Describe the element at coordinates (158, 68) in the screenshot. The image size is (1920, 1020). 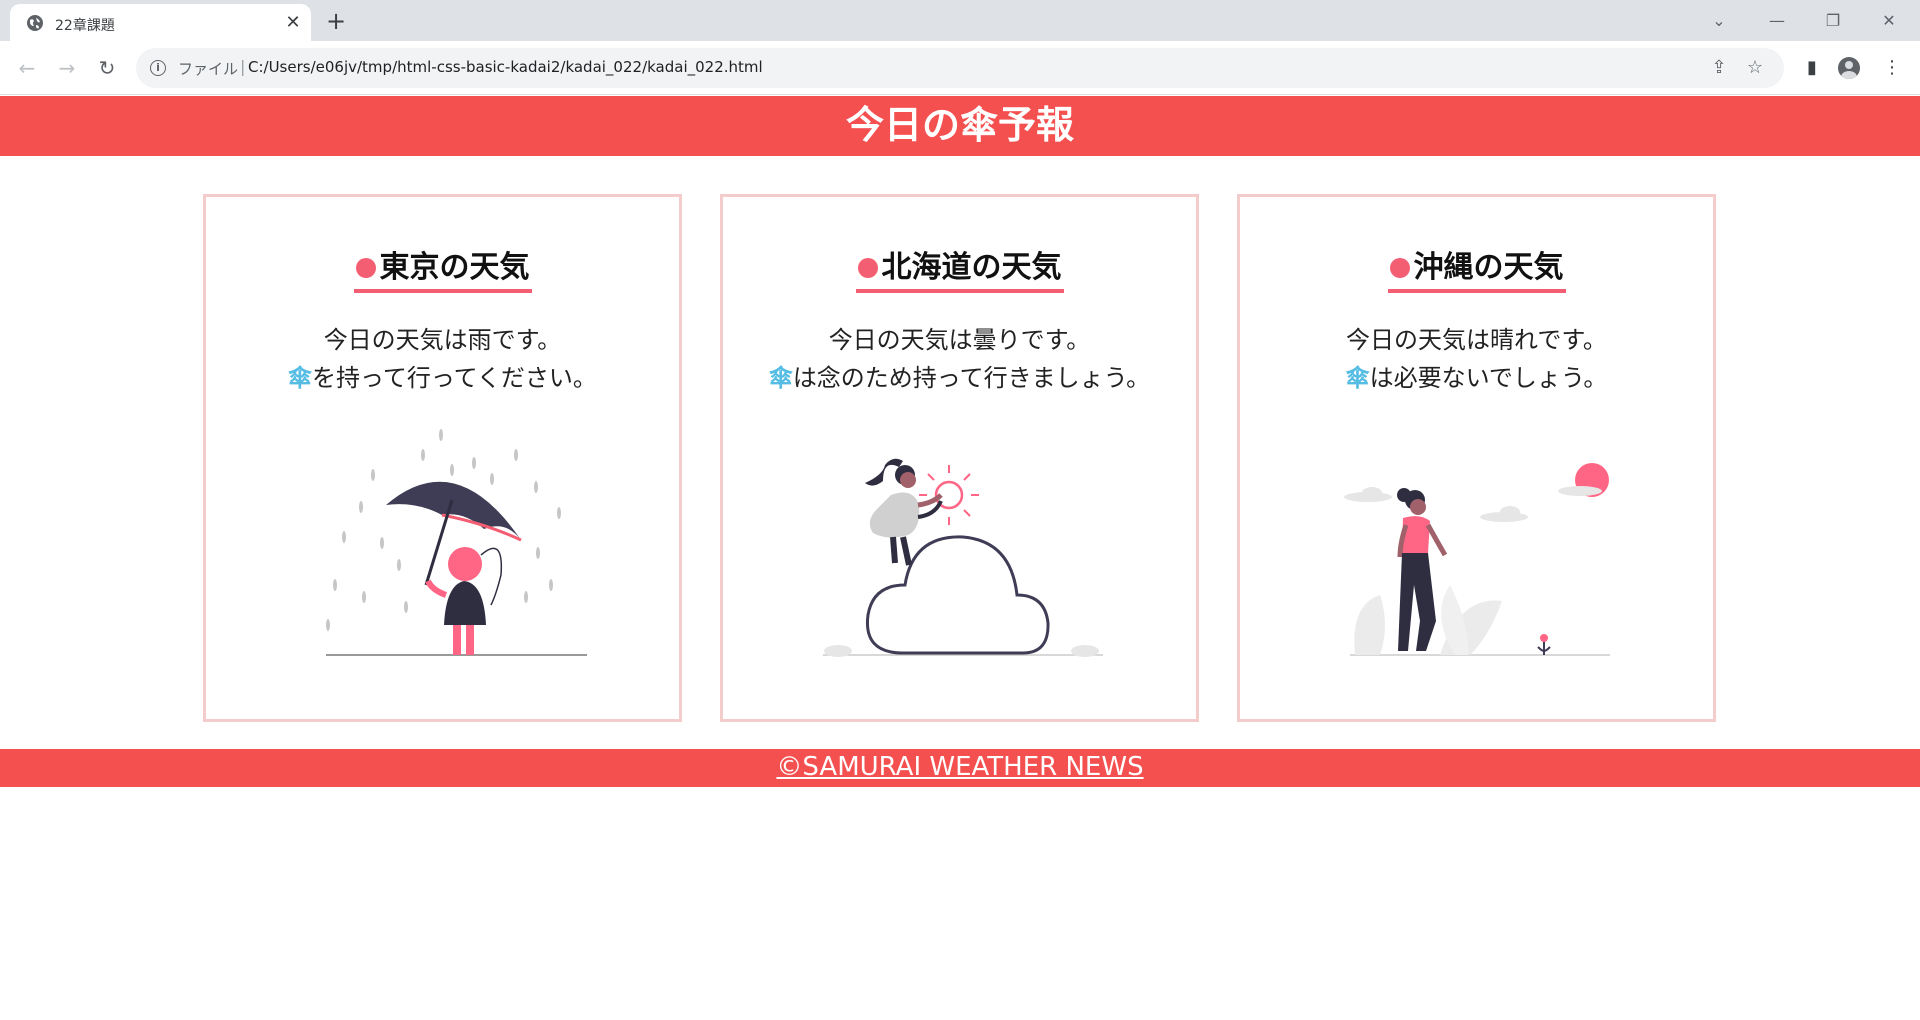
I see `info-icon: i` at that location.